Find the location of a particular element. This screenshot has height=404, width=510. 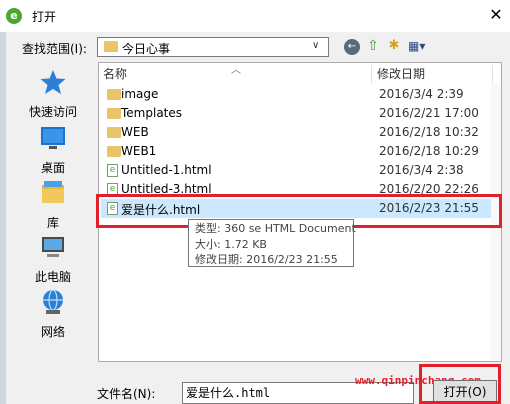

nav-label: 快速访问 is located at coordinates (52, 112).